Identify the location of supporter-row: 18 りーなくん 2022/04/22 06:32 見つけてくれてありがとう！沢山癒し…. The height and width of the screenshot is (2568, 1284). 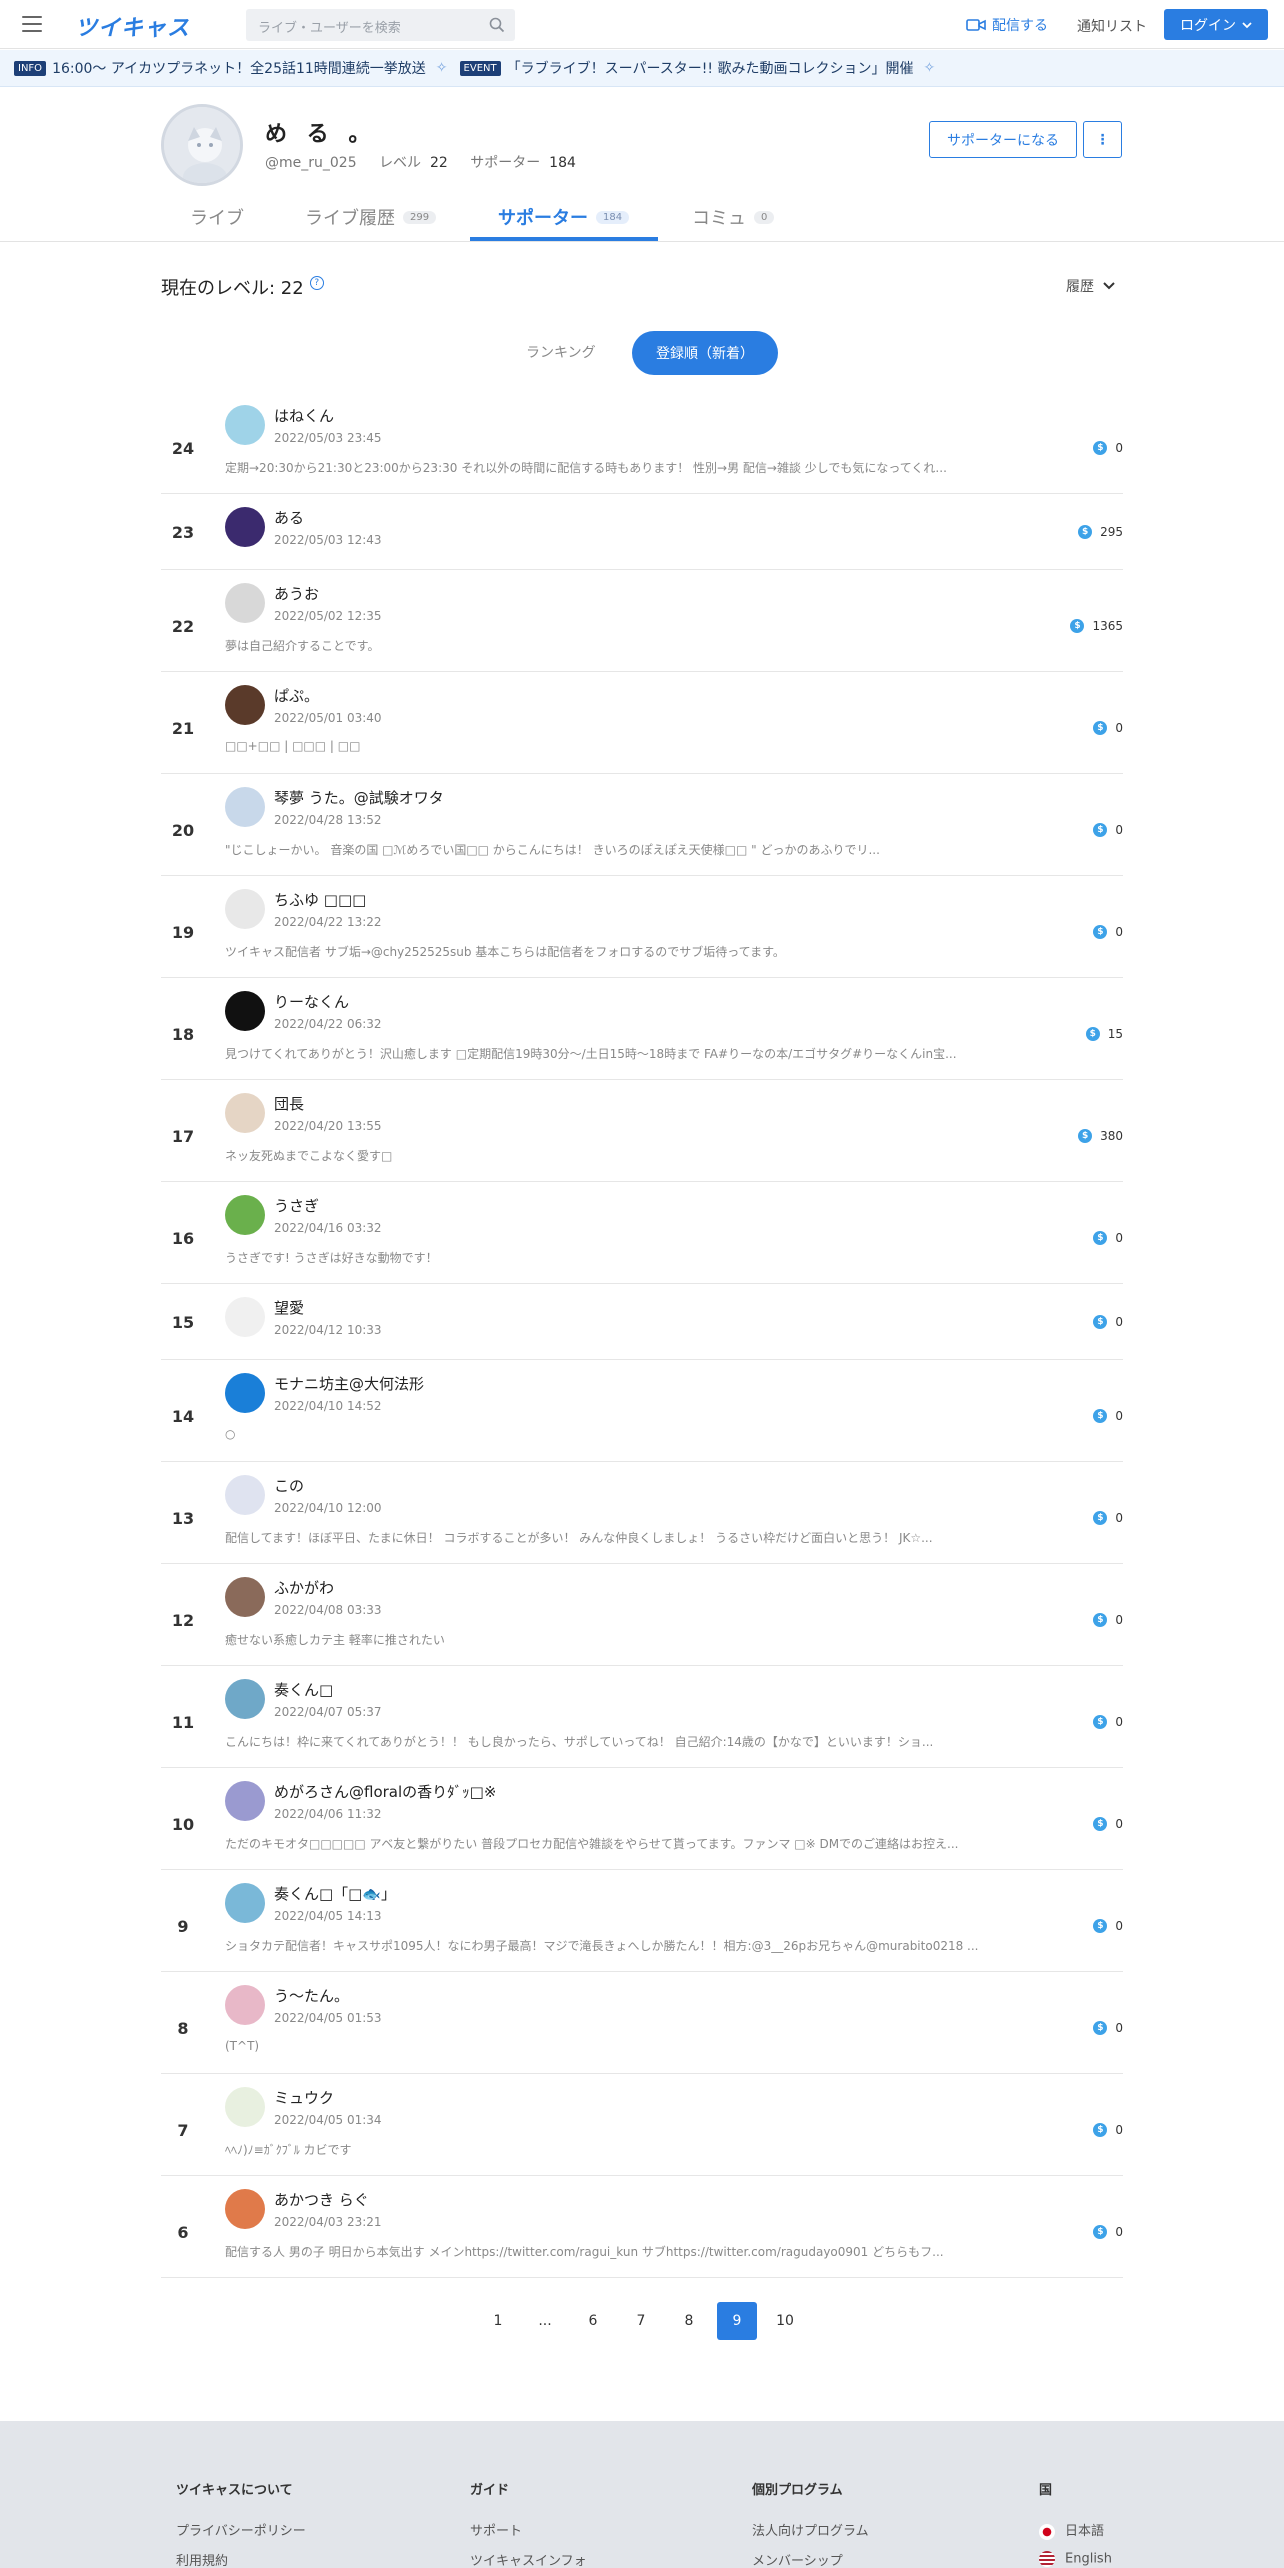
(642, 1029).